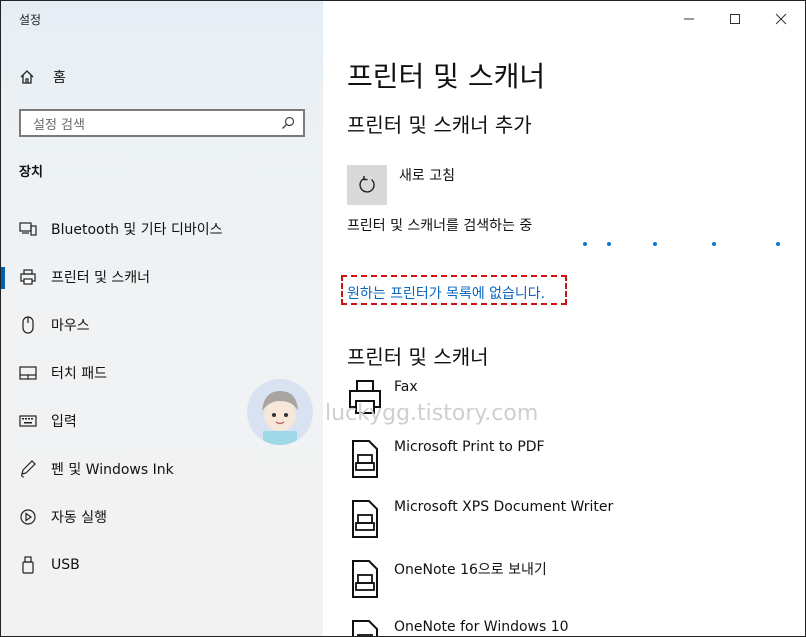 This screenshot has height=637, width=806. Describe the element at coordinates (28, 469) in the screenshot. I see `pen-icon` at that location.